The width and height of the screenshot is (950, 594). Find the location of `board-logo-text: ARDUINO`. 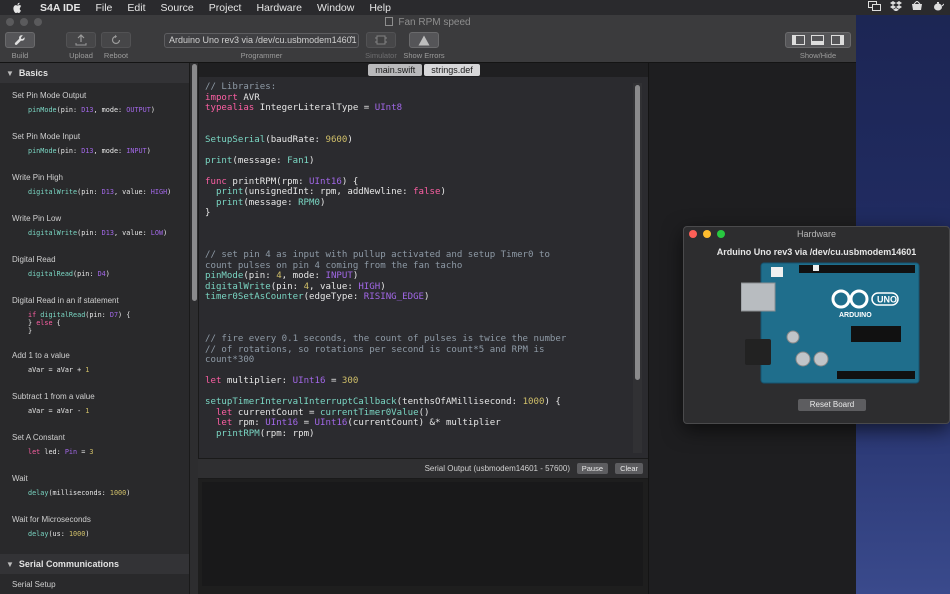

board-logo-text: ARDUINO is located at coordinates (855, 315).